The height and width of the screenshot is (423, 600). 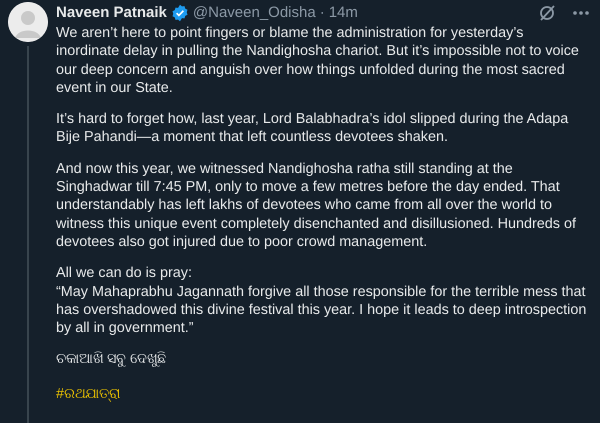 I want to click on slashed-circle-icon, so click(x=547, y=13).